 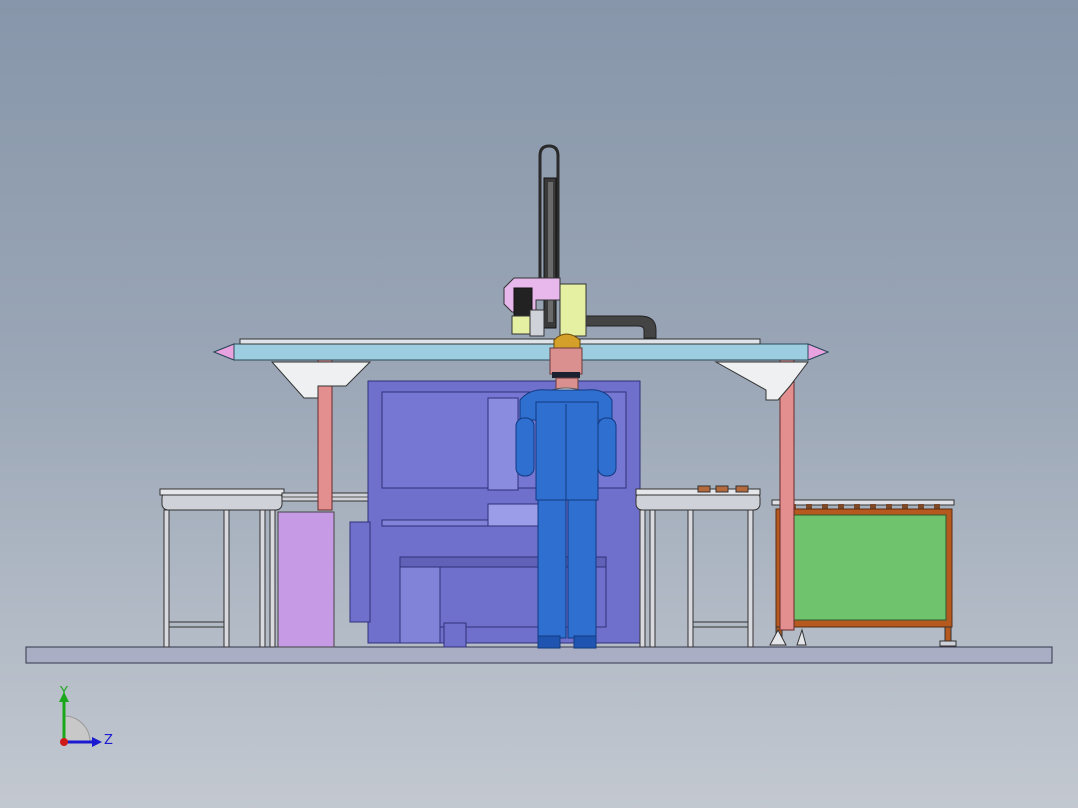 I want to click on storage-cabinet, so click(x=863, y=573).